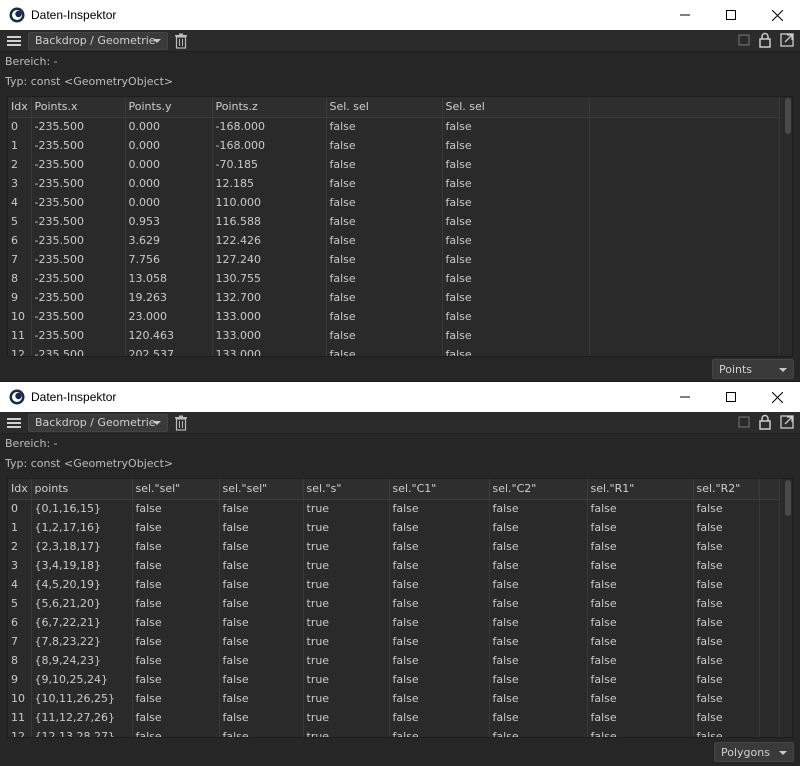 The height and width of the screenshot is (766, 800). What do you see at coordinates (394, 126) in the screenshot?
I see `table-row: 0 -235.500 0.000 -168.000 false false` at bounding box center [394, 126].